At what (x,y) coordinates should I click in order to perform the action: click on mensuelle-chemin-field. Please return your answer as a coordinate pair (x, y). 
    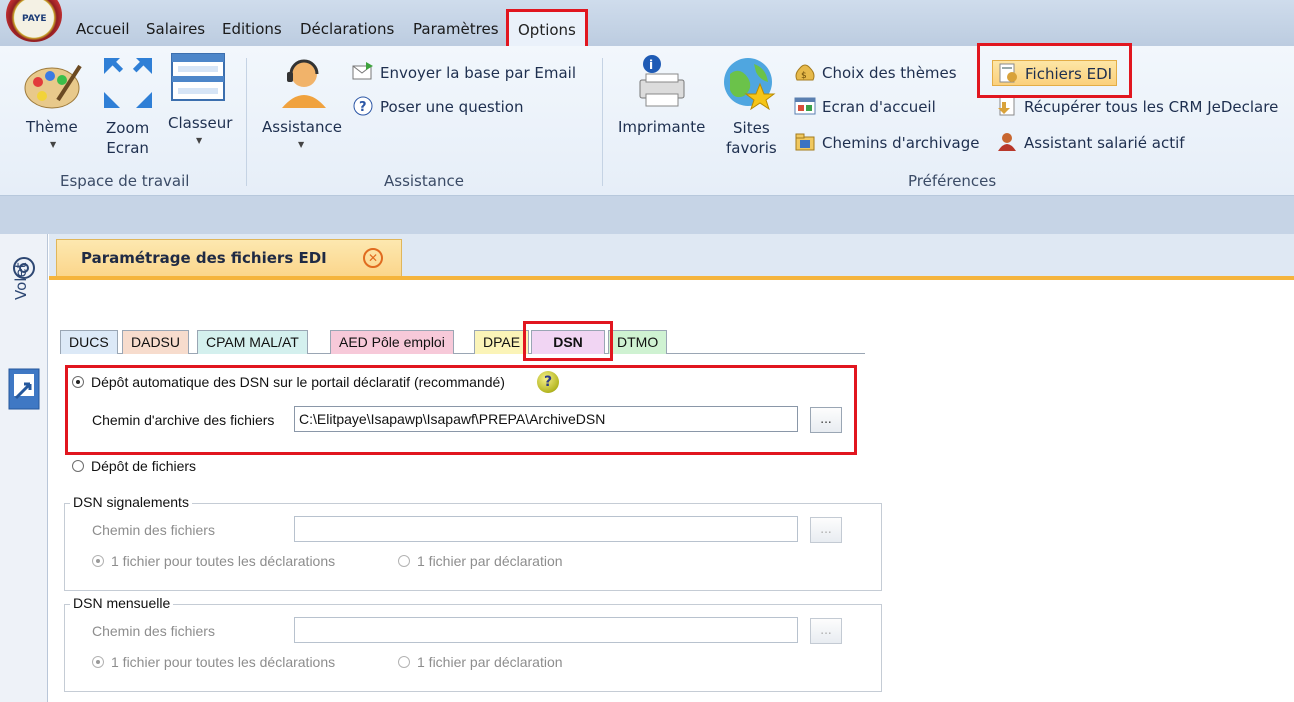
    Looking at the image, I should click on (546, 630).